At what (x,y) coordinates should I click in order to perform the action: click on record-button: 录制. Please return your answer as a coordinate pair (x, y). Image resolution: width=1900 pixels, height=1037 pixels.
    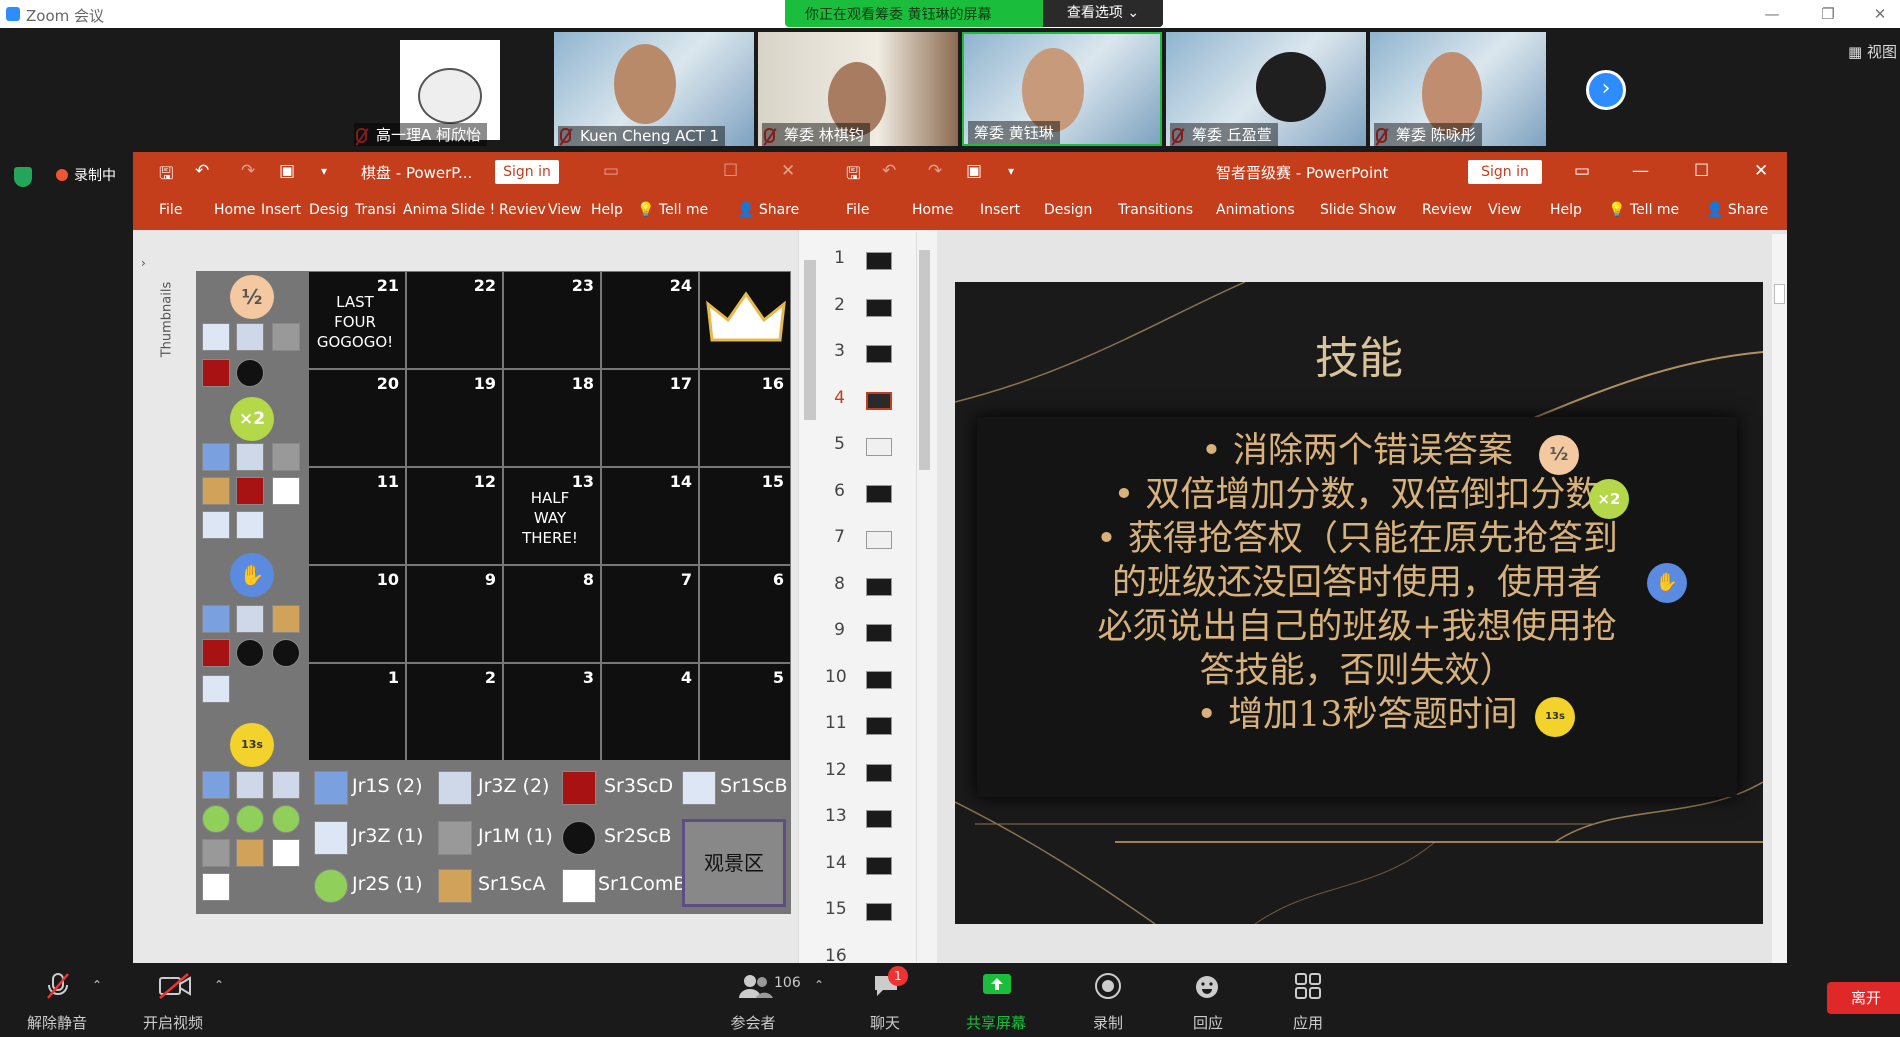
    Looking at the image, I should click on (1108, 1022).